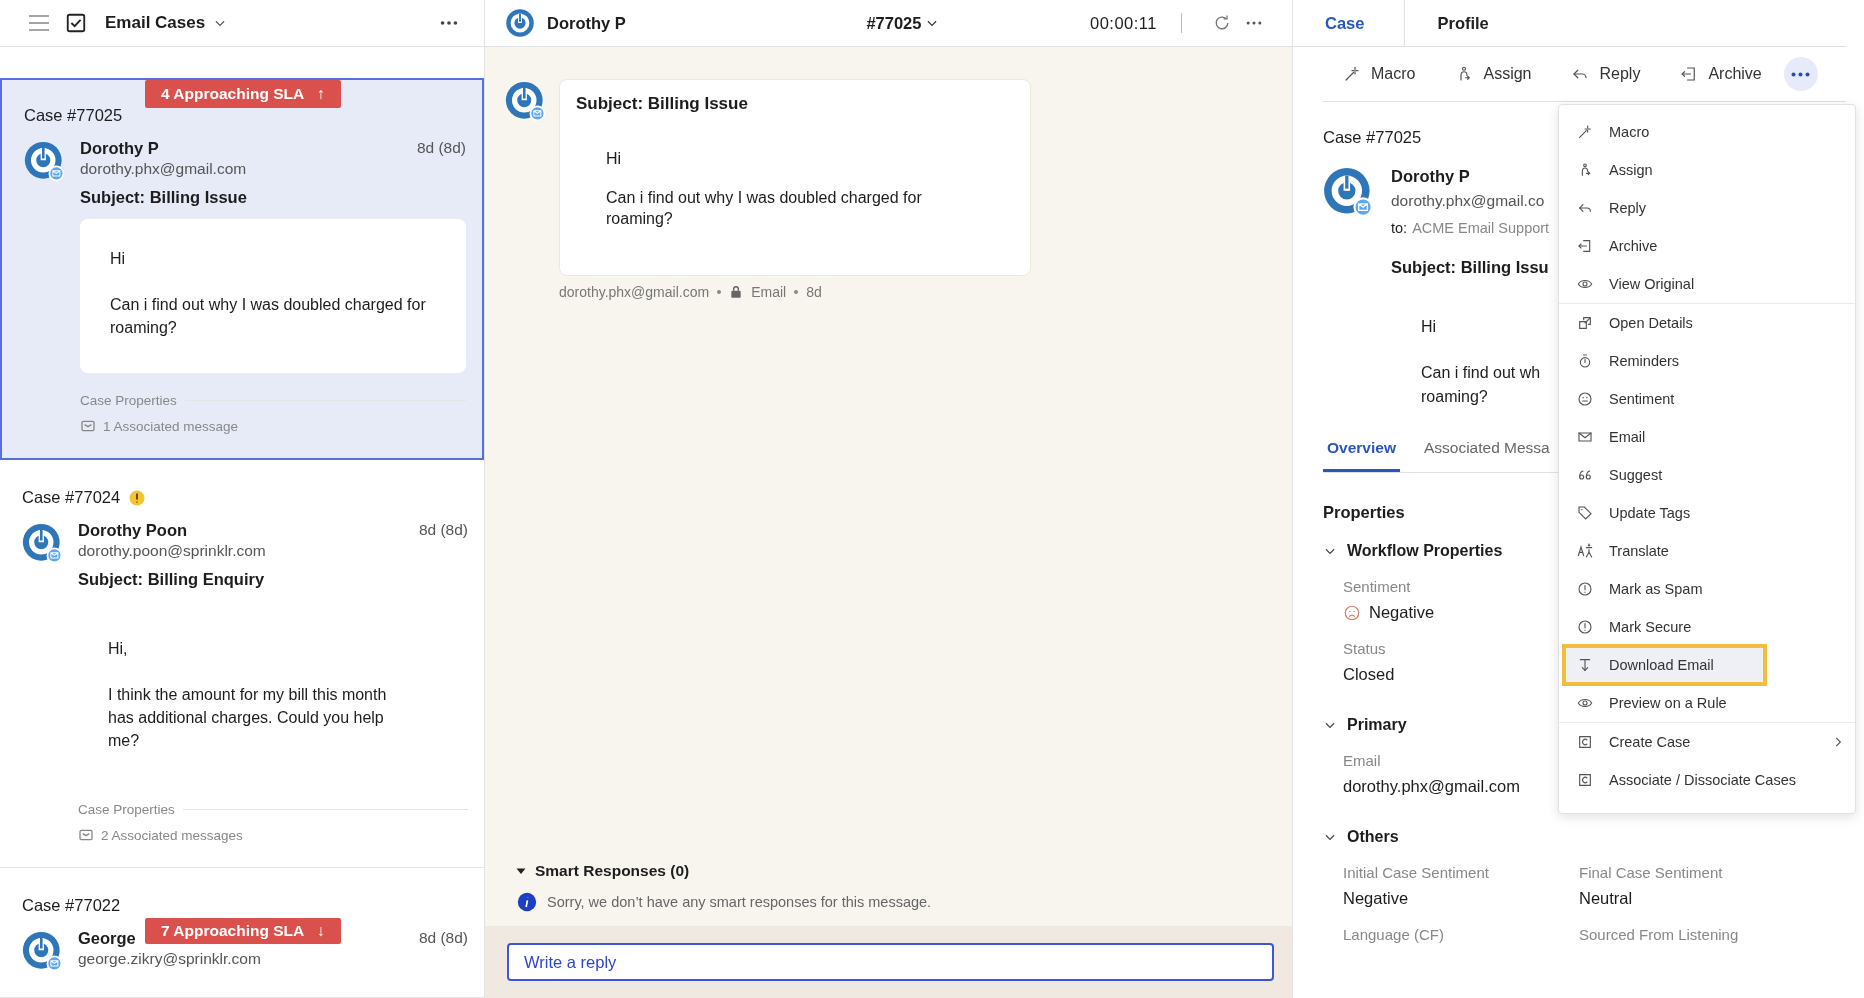  Describe the element at coordinates (1377, 586) in the screenshot. I see `field-label: Sentiment` at that location.